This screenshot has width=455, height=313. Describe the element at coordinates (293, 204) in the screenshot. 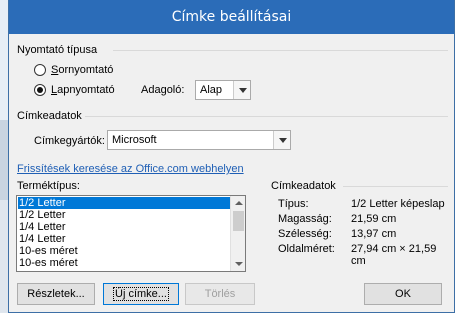

I see `info-type-label: Típus:` at that location.